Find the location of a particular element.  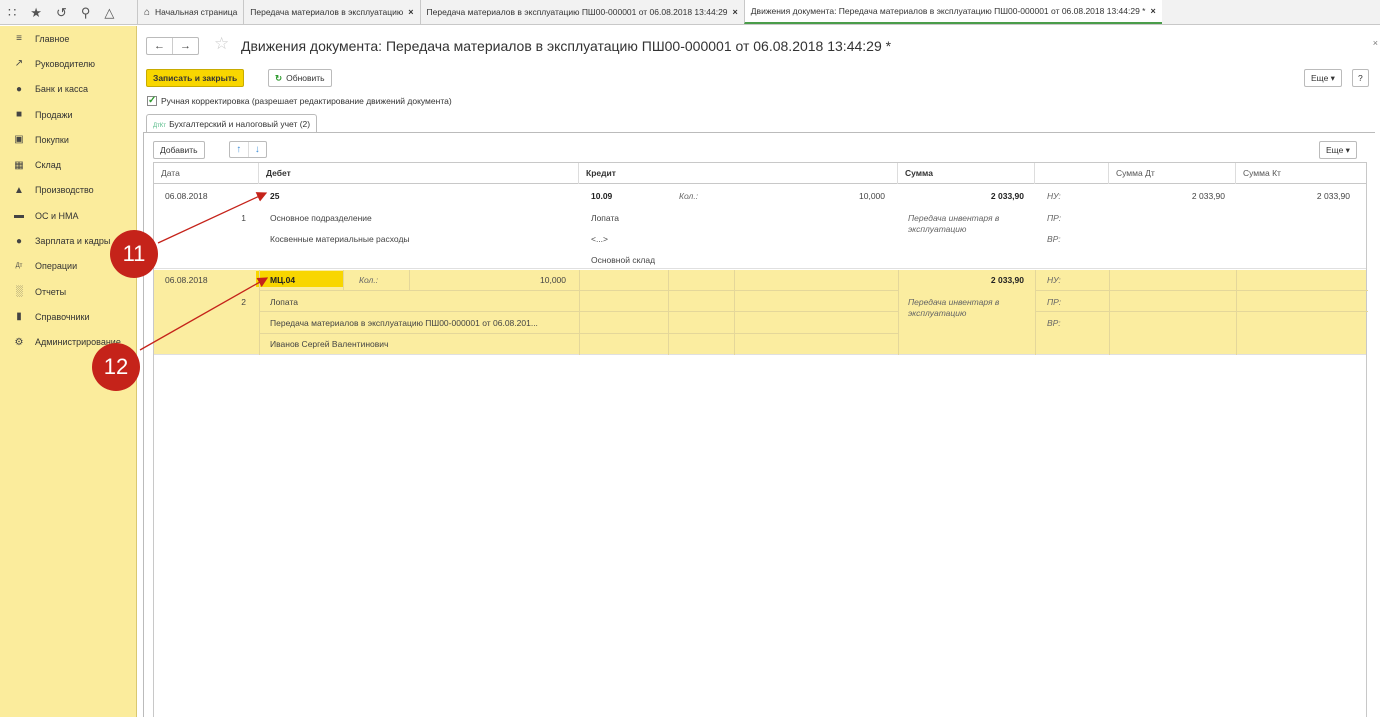

column-header-sum-dt: Сумма Дт is located at coordinates (1172, 173).